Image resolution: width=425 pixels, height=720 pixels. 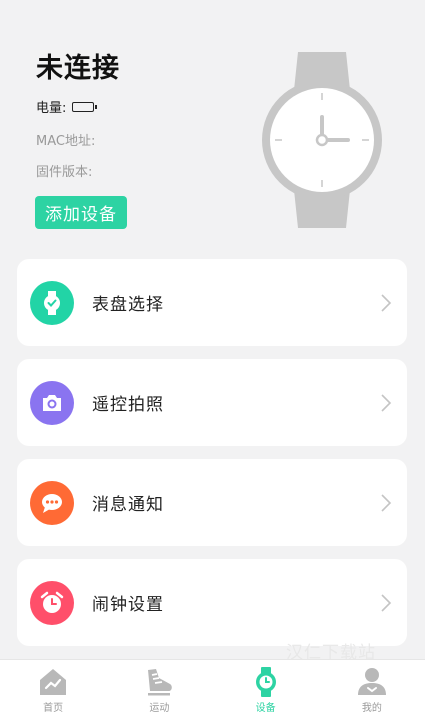 I want to click on mac-address-label: MAC地址:, so click(x=66, y=141).